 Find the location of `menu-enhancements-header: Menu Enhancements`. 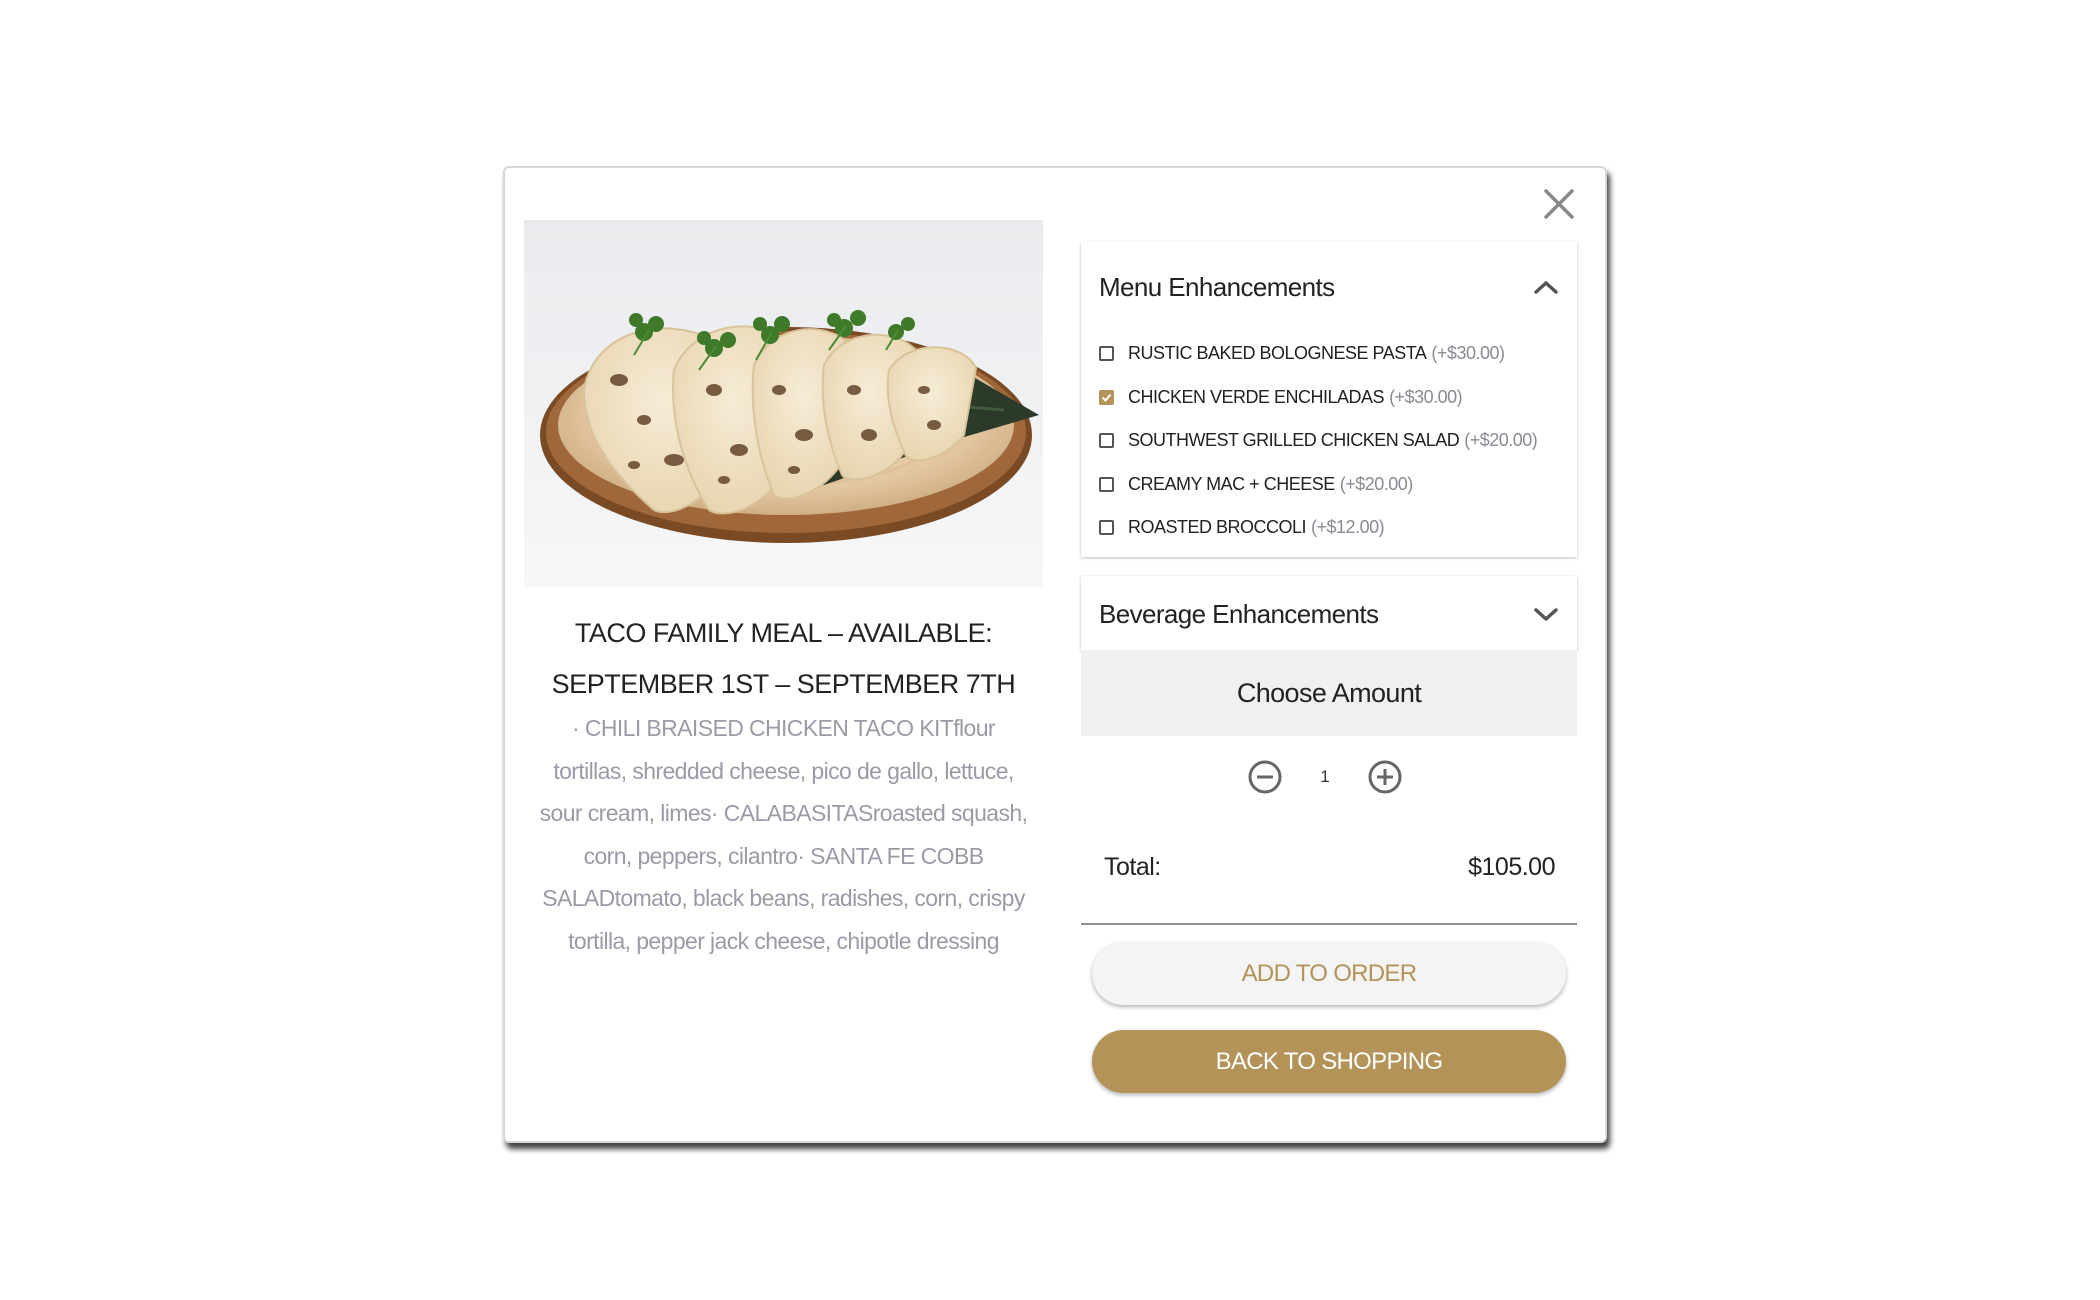

menu-enhancements-header: Menu Enhancements is located at coordinates (1329, 287).